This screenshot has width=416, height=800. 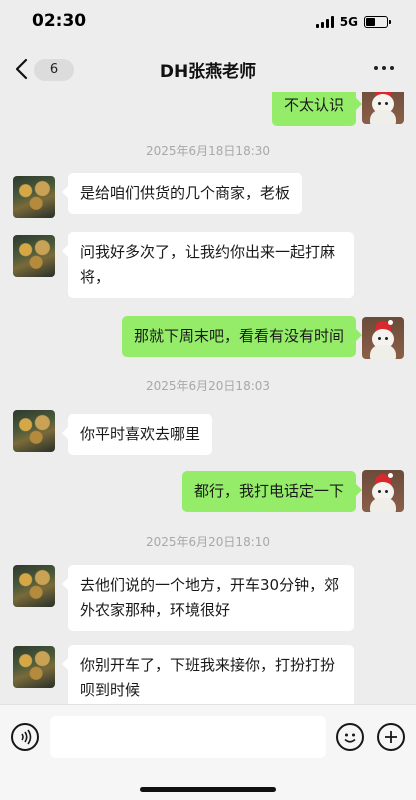 What do you see at coordinates (208, 386) in the screenshot?
I see `message-timestamp: 2025年6月20日18:03` at bounding box center [208, 386].